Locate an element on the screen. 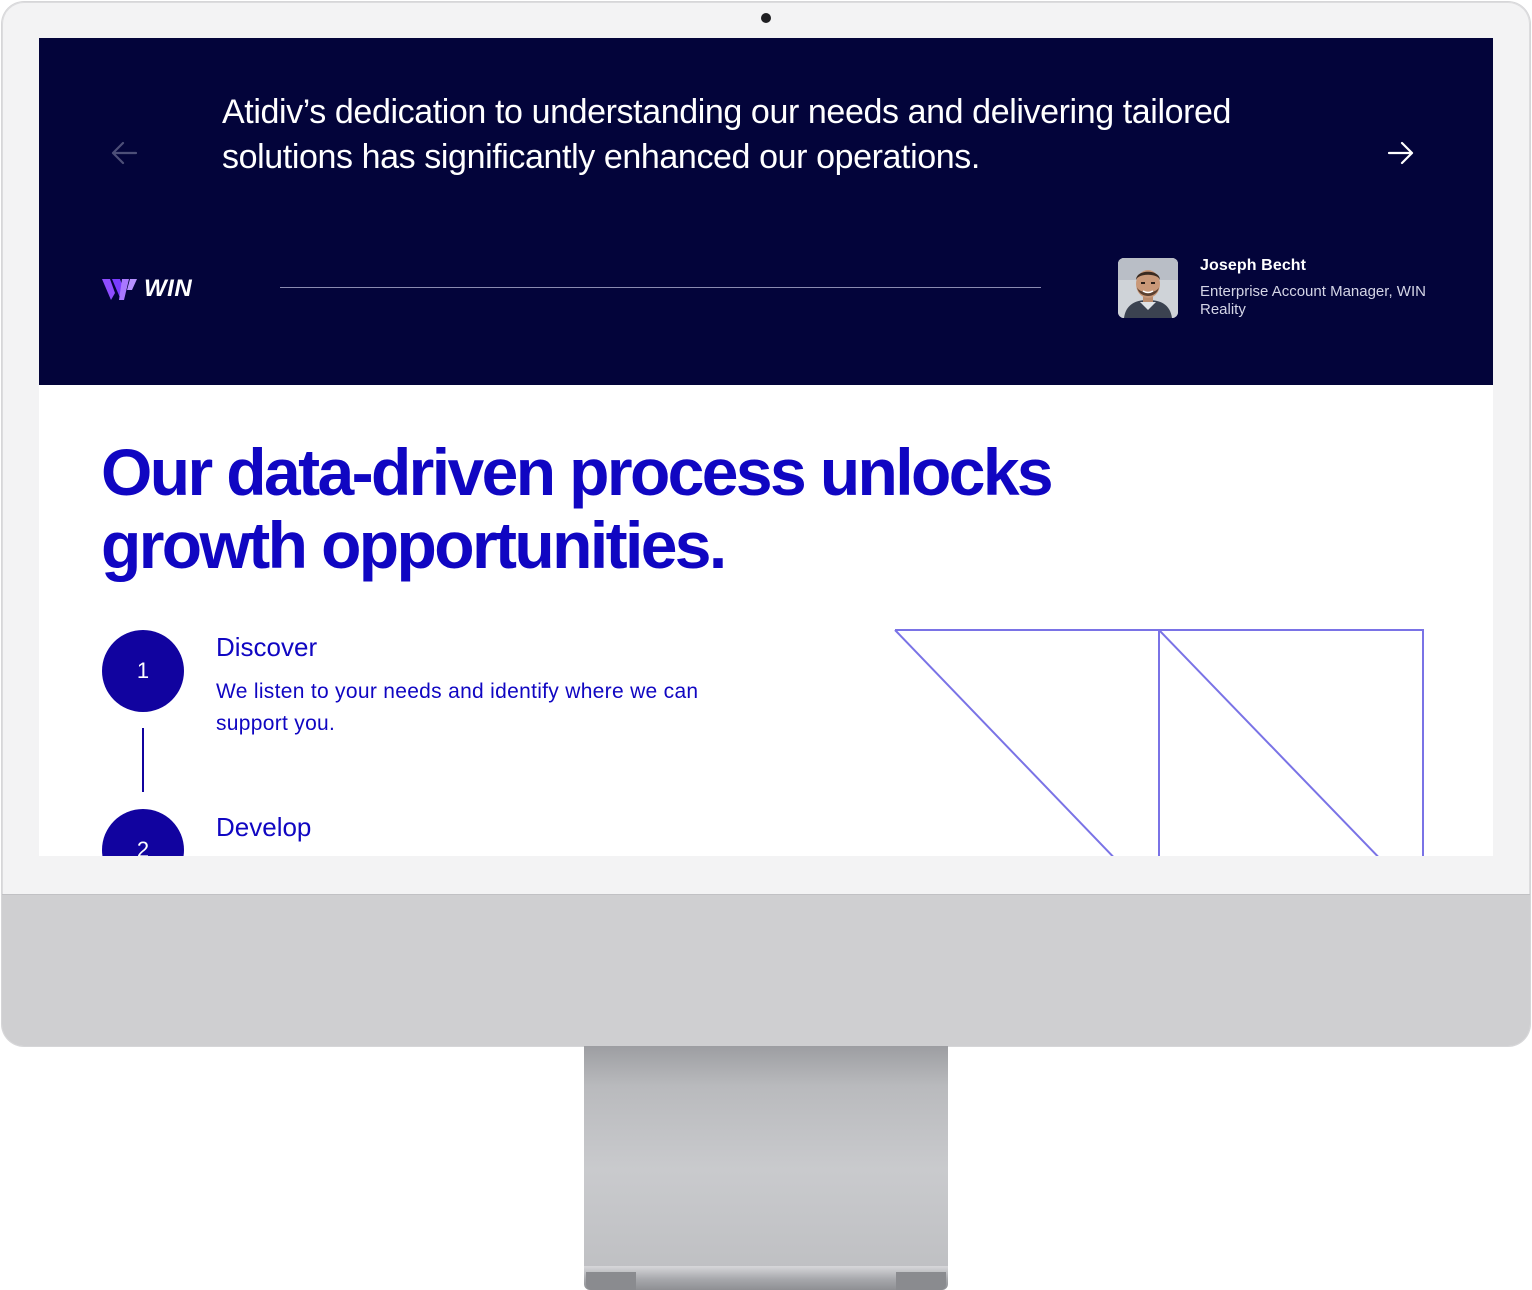  win-logo-icon is located at coordinates (119, 289).